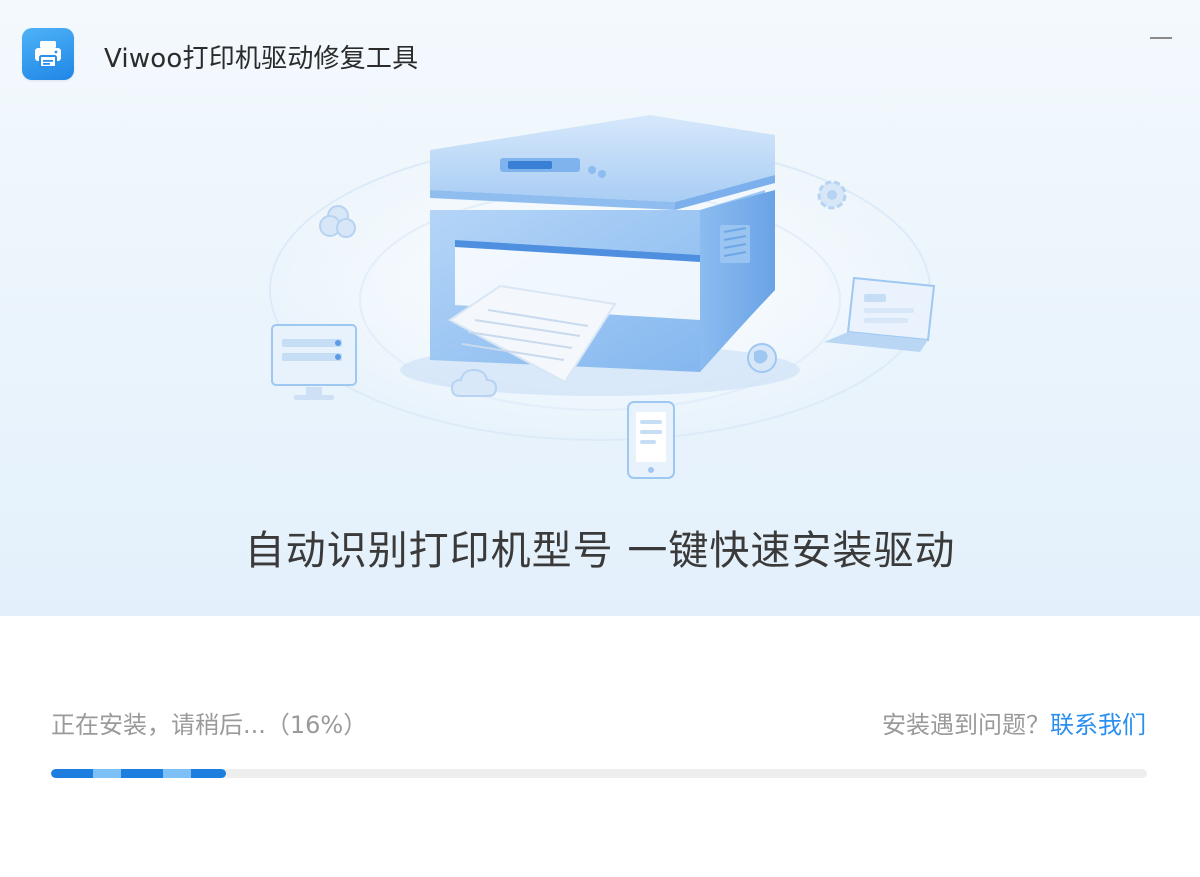  What do you see at coordinates (1098, 725) in the screenshot?
I see `contact-us-link: 联系我们` at bounding box center [1098, 725].